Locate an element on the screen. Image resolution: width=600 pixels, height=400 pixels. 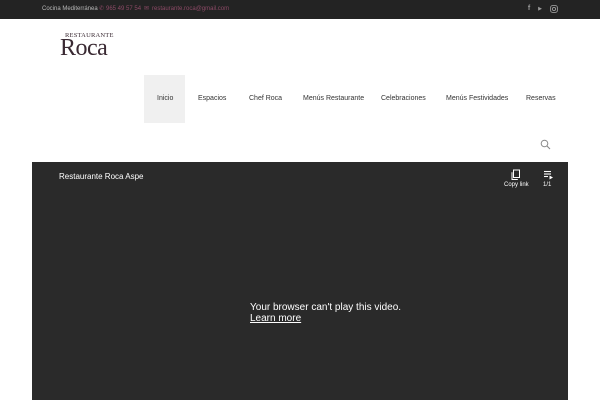
search-icon is located at coordinates (545, 143).